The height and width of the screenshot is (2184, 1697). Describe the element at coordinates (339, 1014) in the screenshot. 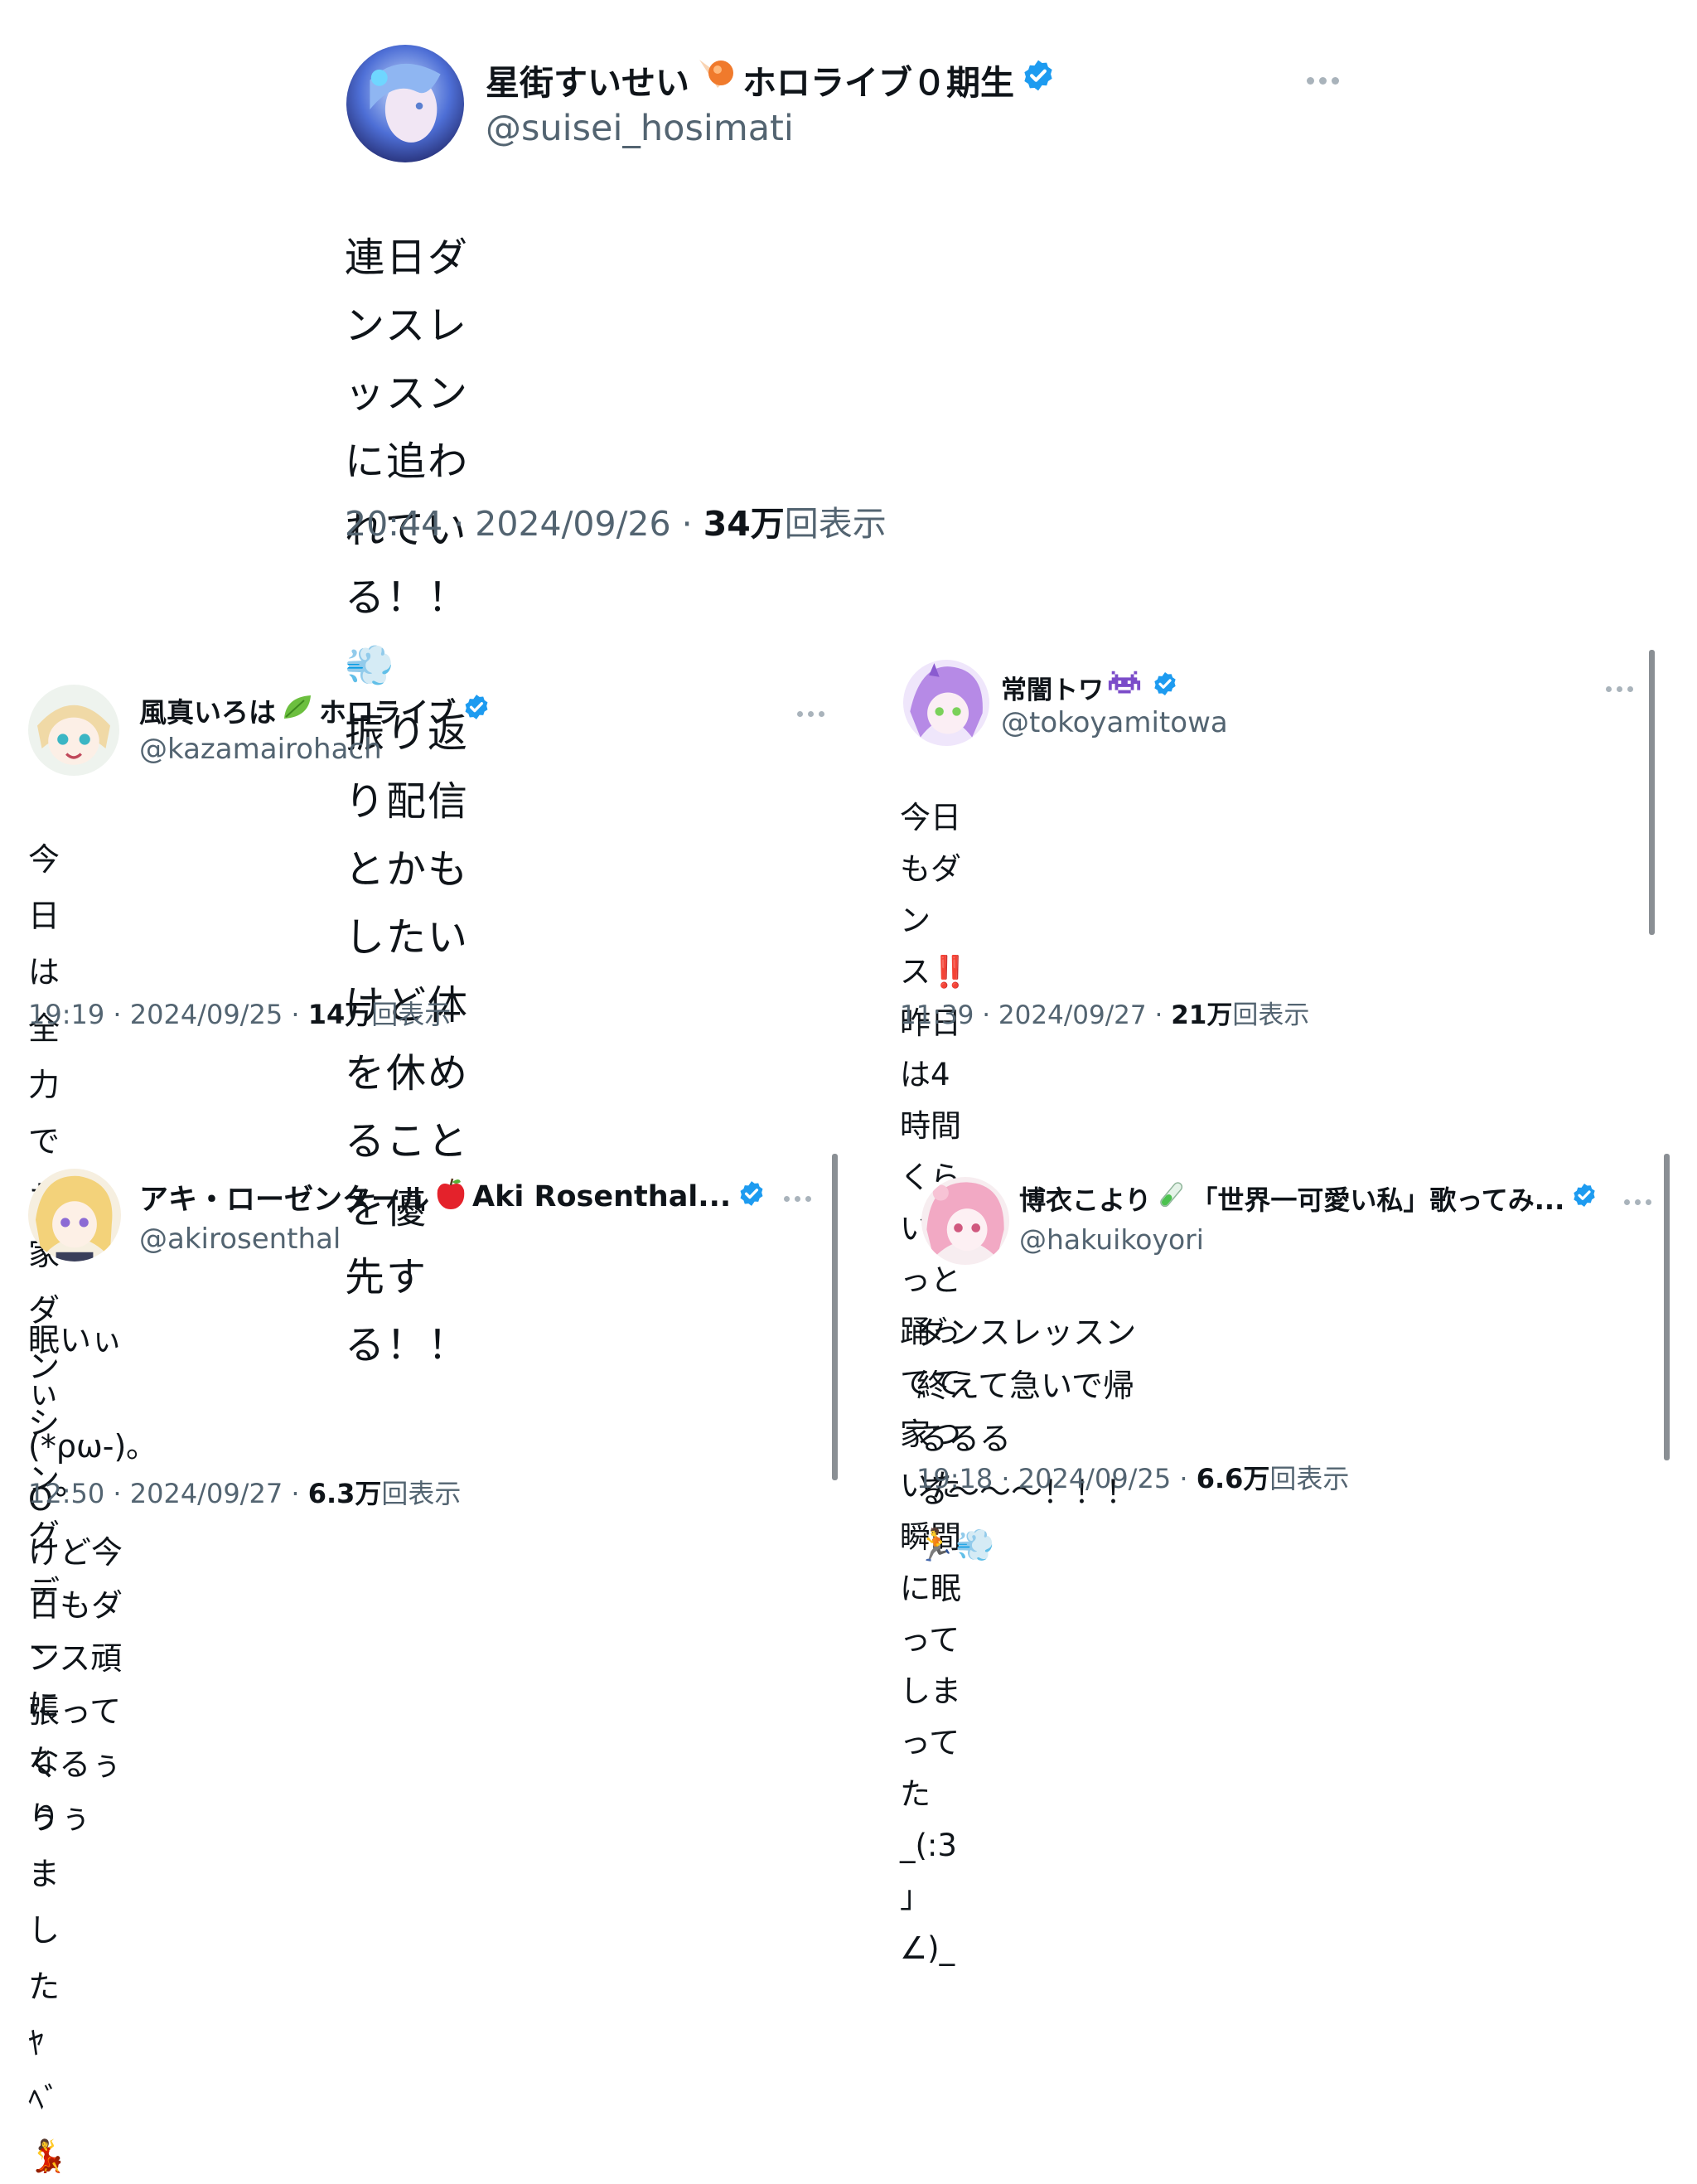

I see `view-count: 14万` at that location.